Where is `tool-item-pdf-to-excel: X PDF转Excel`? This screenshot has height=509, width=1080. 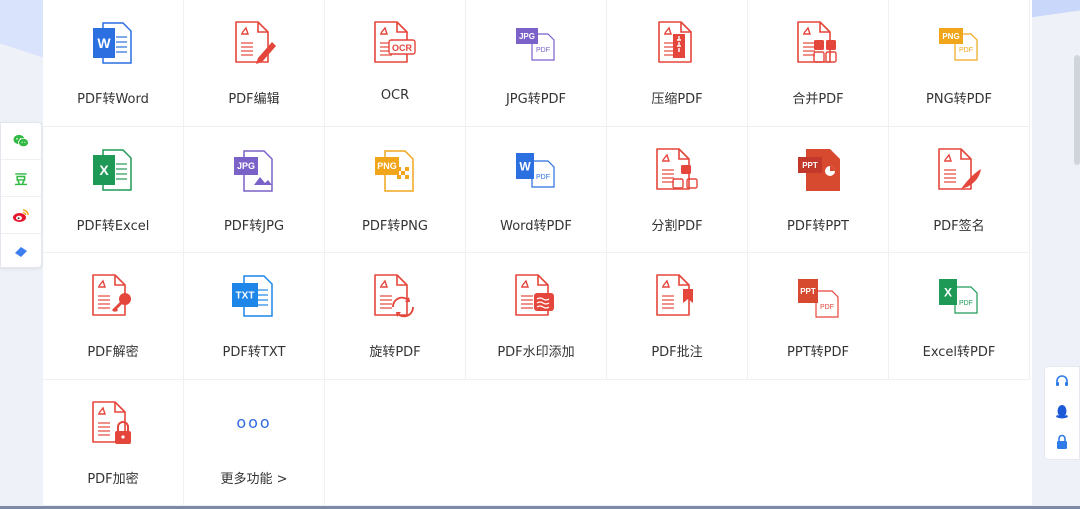
tool-item-pdf-to-excel: X PDF转Excel is located at coordinates (113, 189).